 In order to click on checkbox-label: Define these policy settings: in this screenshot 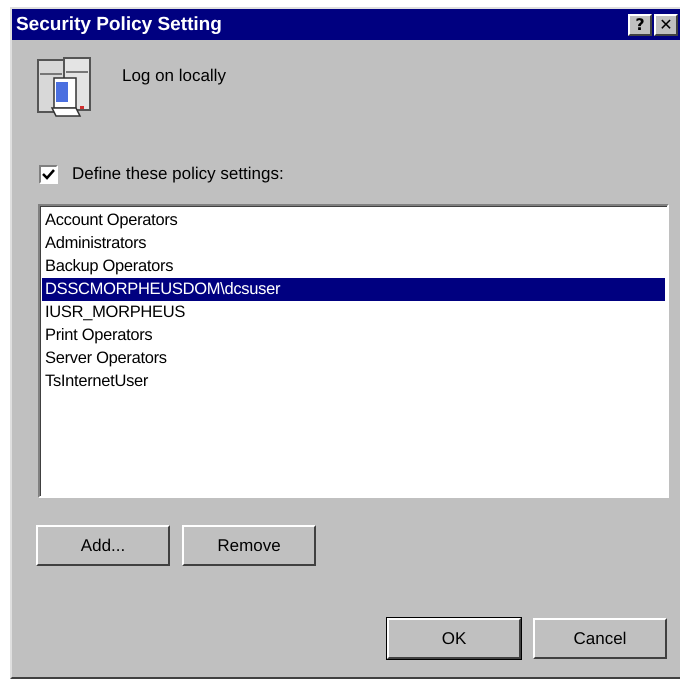, I will do `click(178, 174)`.